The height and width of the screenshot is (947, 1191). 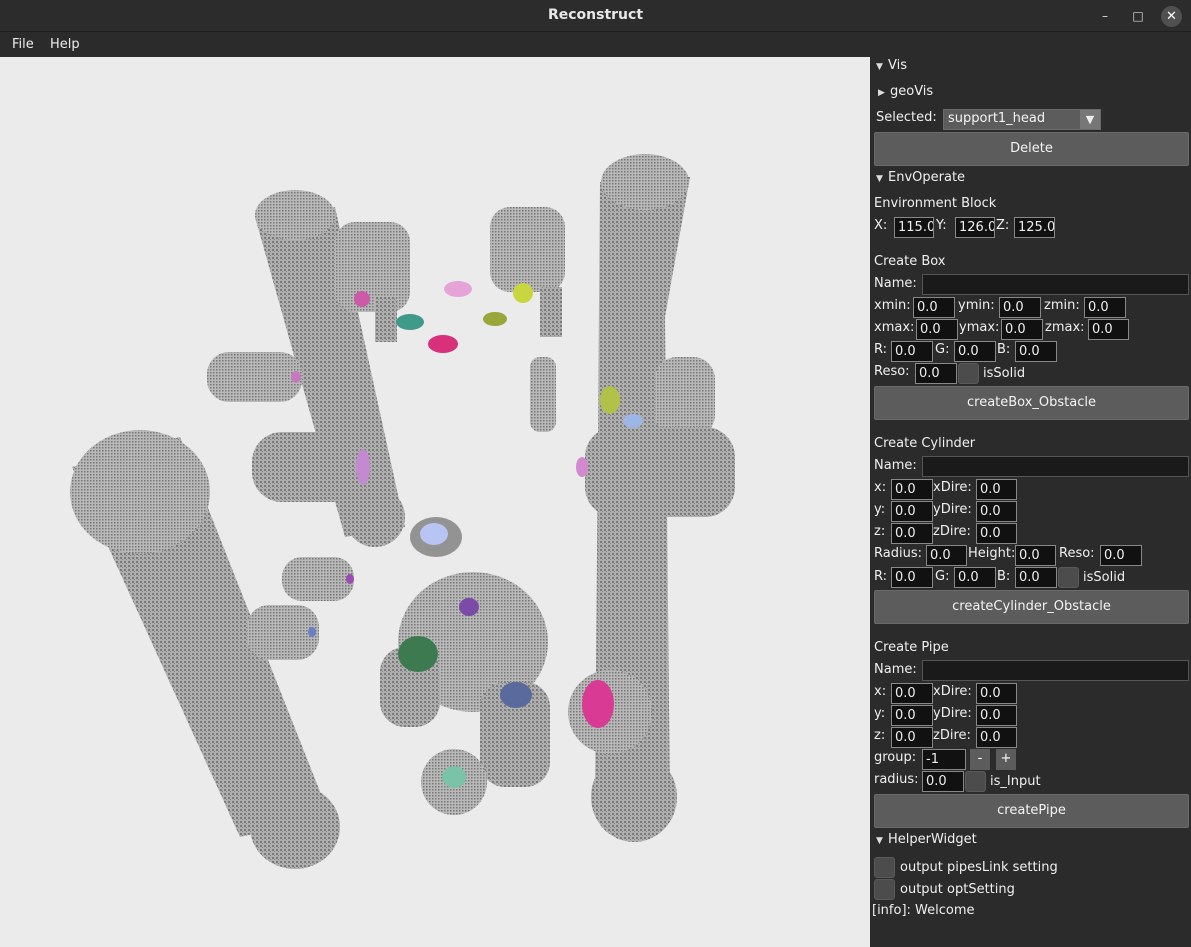 What do you see at coordinates (934, 307) in the screenshot?
I see `box-xmin-field: 0.0` at bounding box center [934, 307].